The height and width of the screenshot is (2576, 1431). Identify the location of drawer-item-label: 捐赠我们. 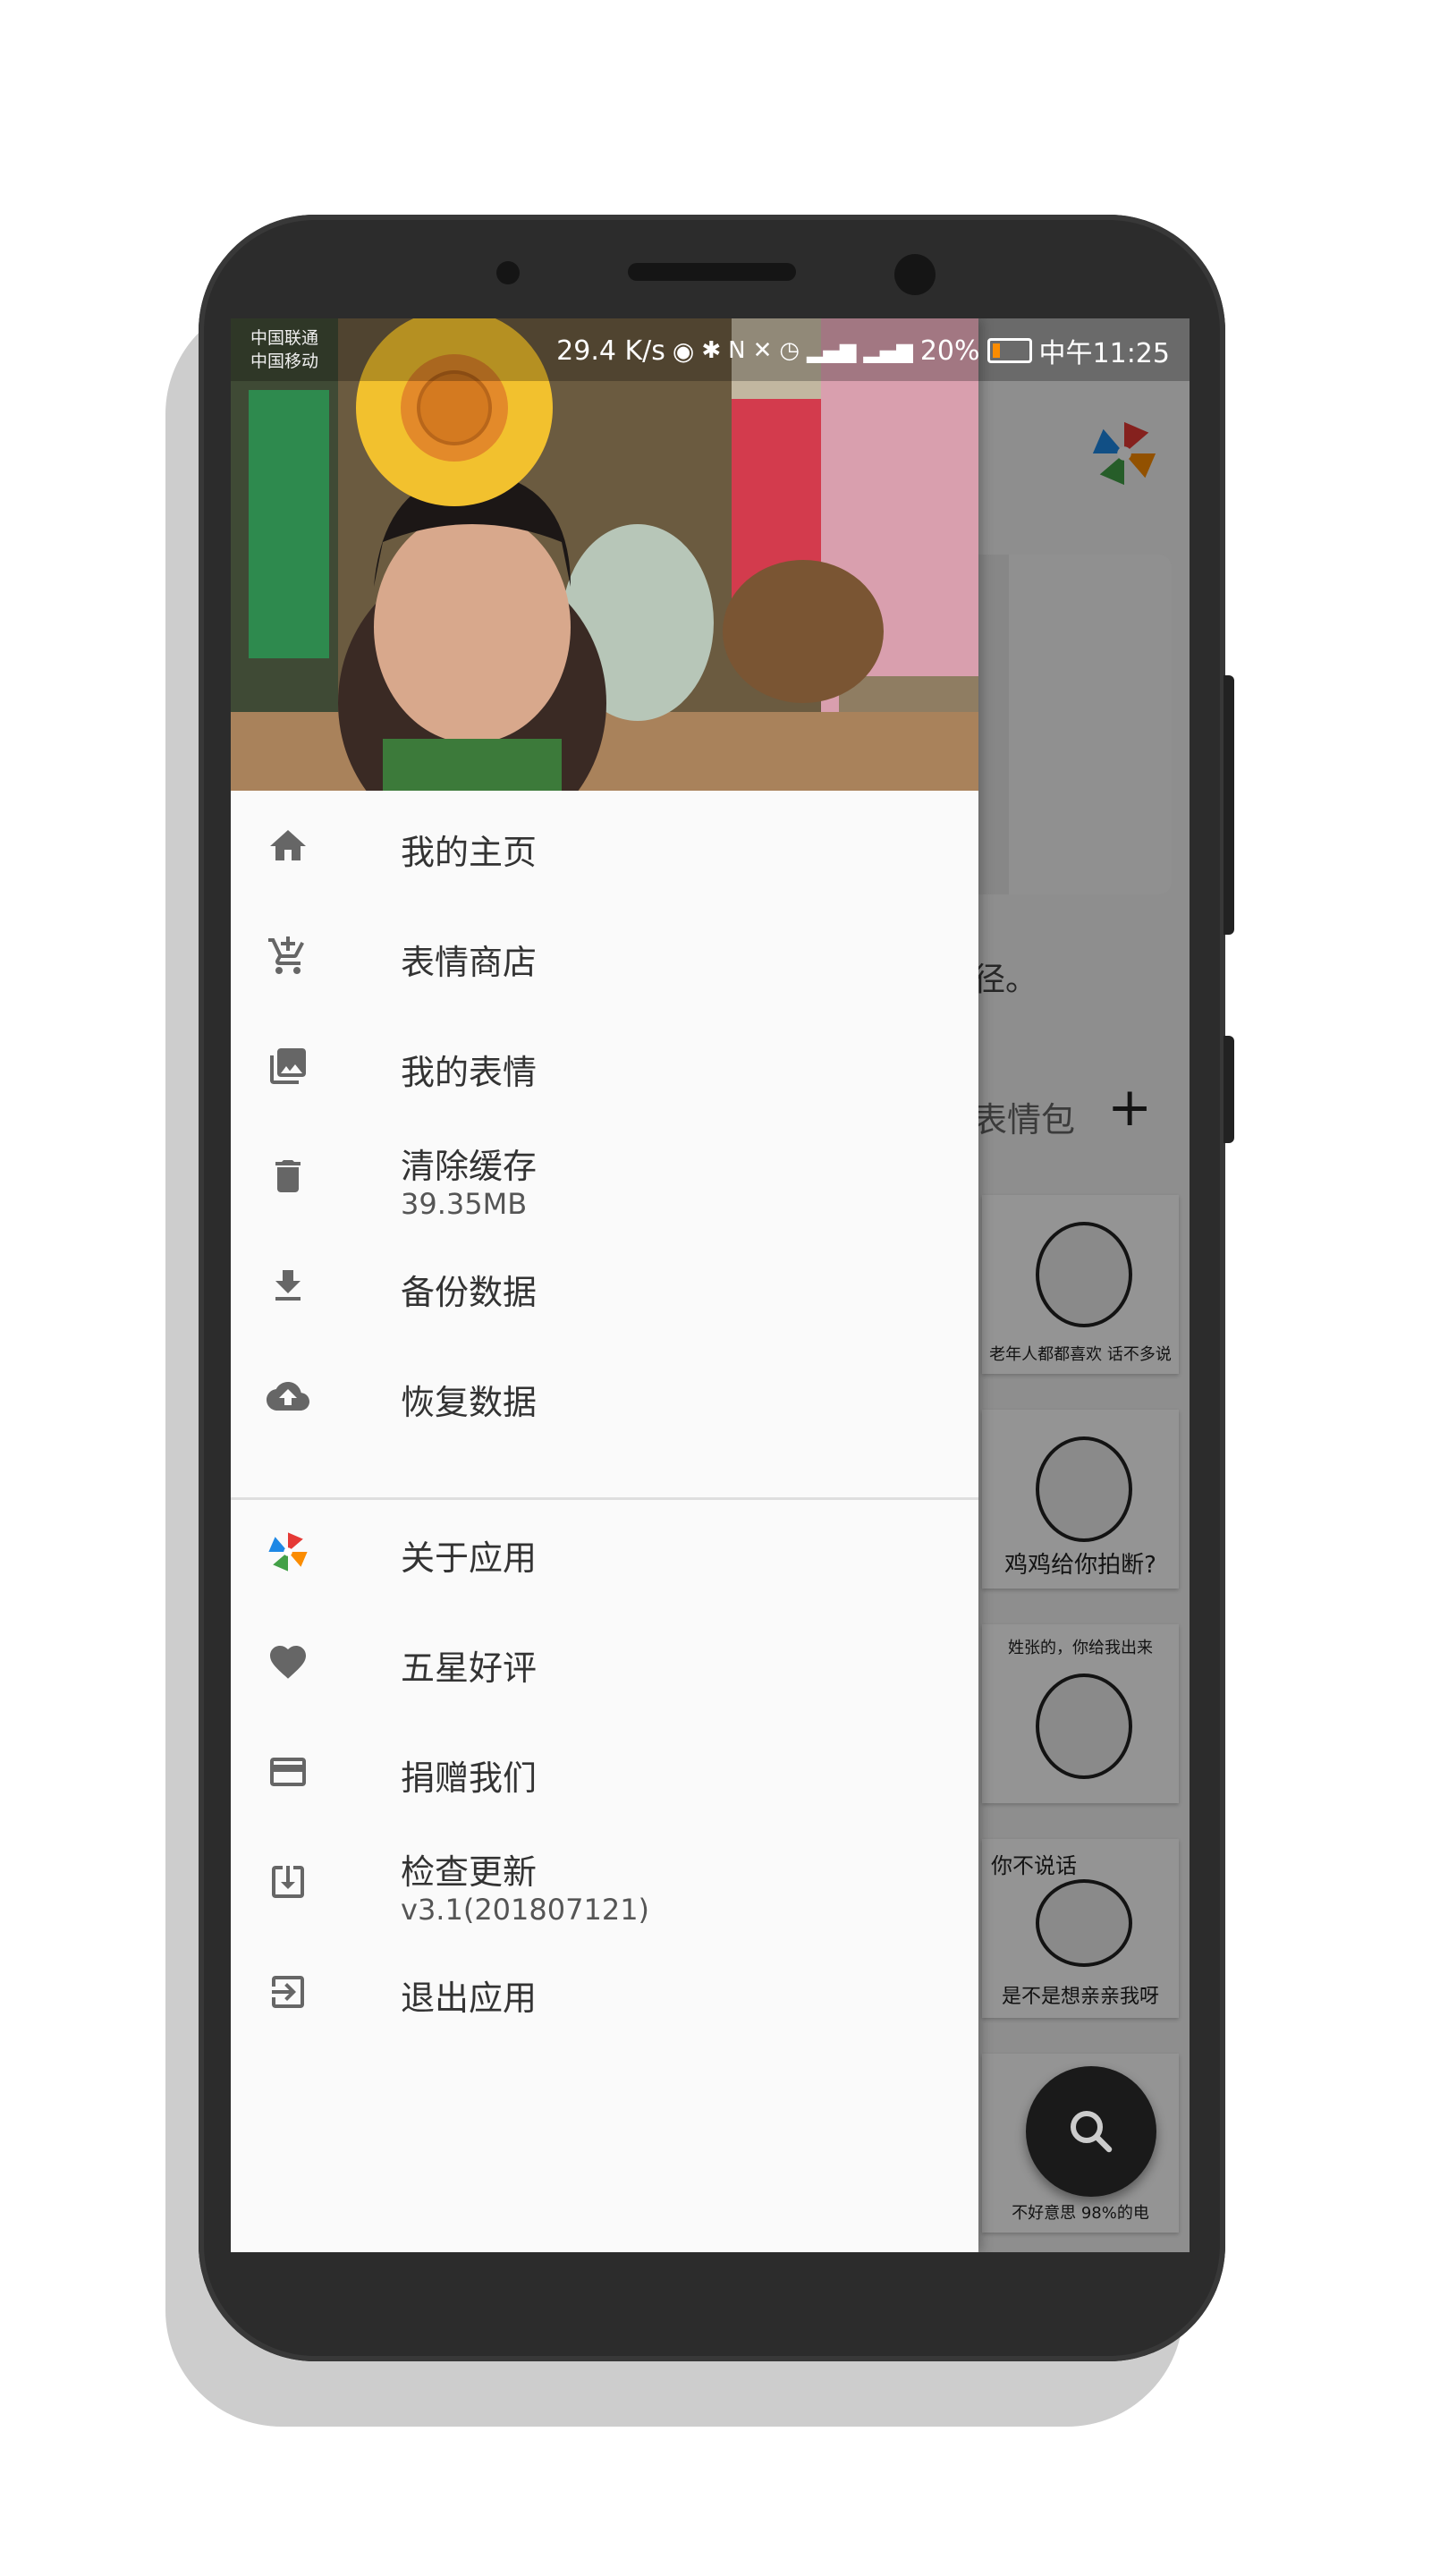
(469, 1778).